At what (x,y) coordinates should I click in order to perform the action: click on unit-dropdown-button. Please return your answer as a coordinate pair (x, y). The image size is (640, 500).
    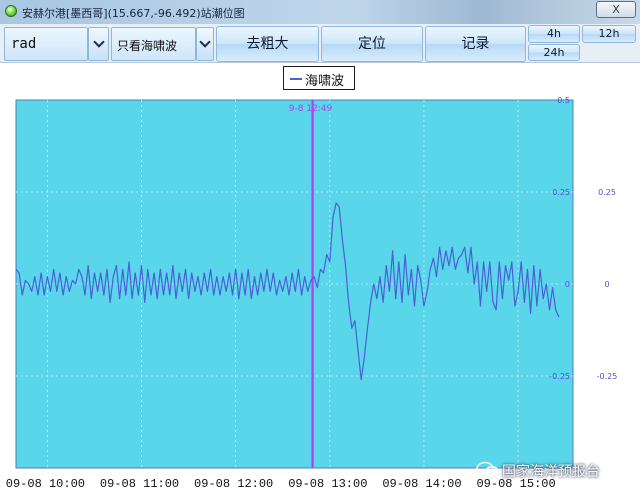
    Looking at the image, I should click on (98, 44).